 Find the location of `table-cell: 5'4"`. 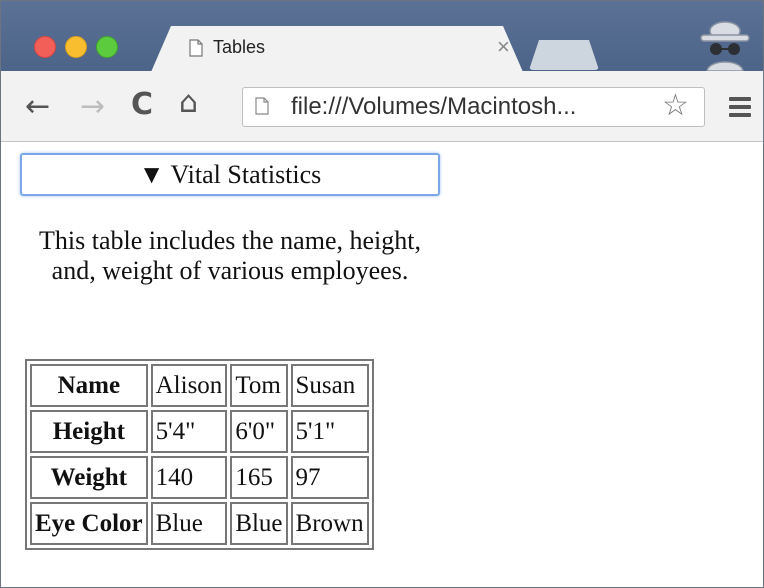

table-cell: 5'4" is located at coordinates (189, 431).